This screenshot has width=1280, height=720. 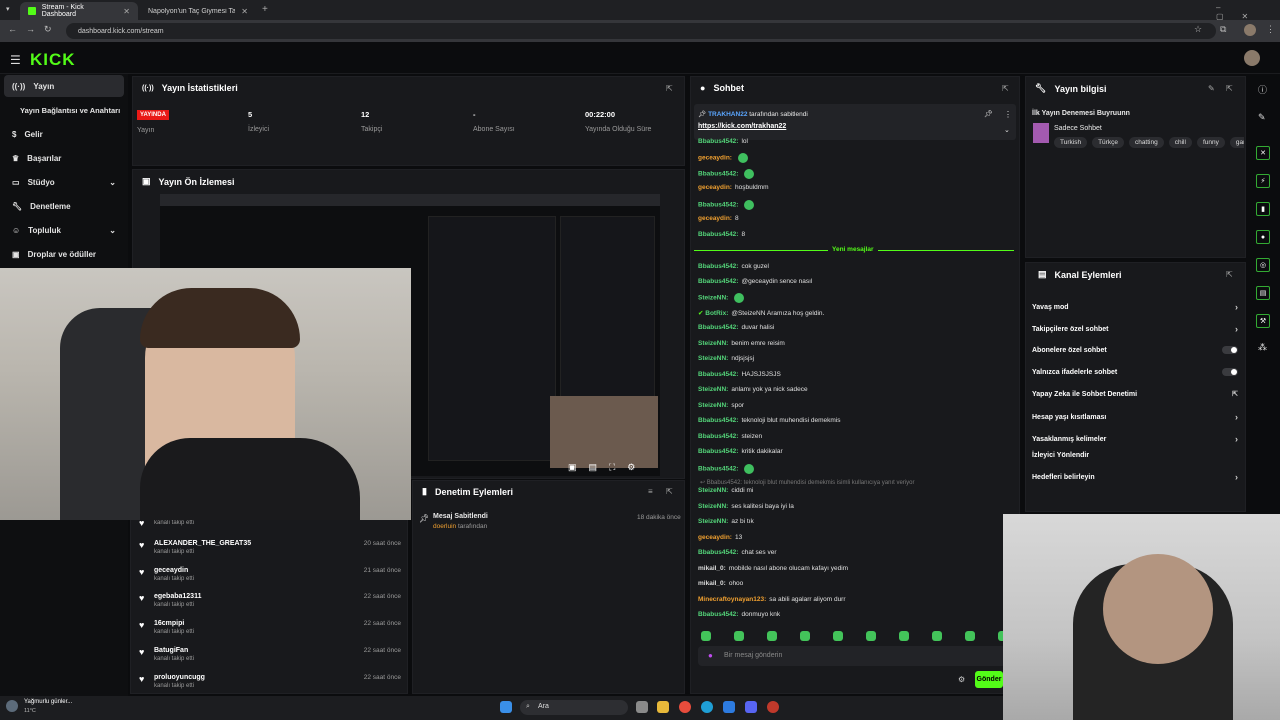 What do you see at coordinates (64, 254) in the screenshot?
I see `sidebar-item-droplar: ▣ Droplar ve ödüller` at bounding box center [64, 254].